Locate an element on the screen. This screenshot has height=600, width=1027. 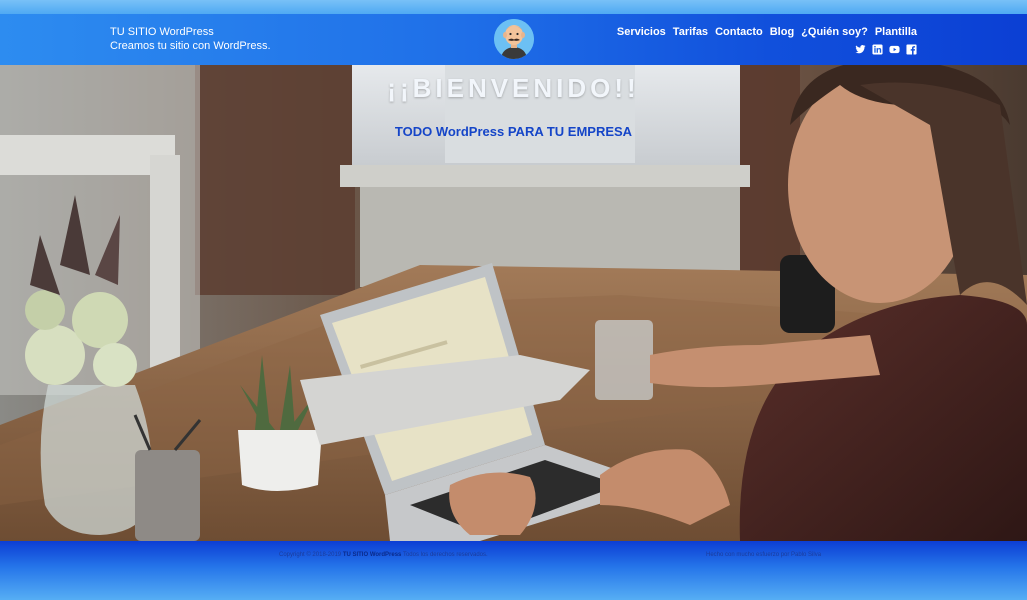
site-title: TU SITIO WordPress is located at coordinates (190, 32).